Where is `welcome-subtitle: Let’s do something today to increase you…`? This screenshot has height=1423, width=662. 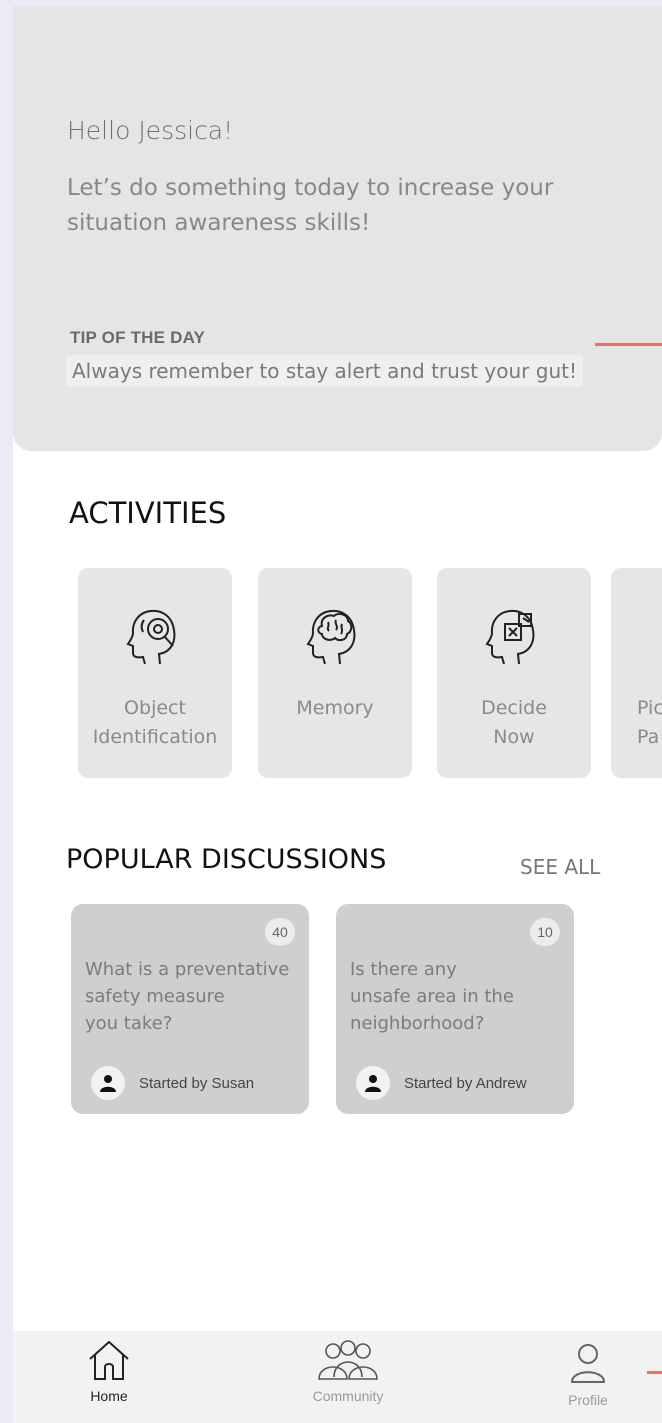
welcome-subtitle: Let’s do something today to increase you… is located at coordinates (310, 205).